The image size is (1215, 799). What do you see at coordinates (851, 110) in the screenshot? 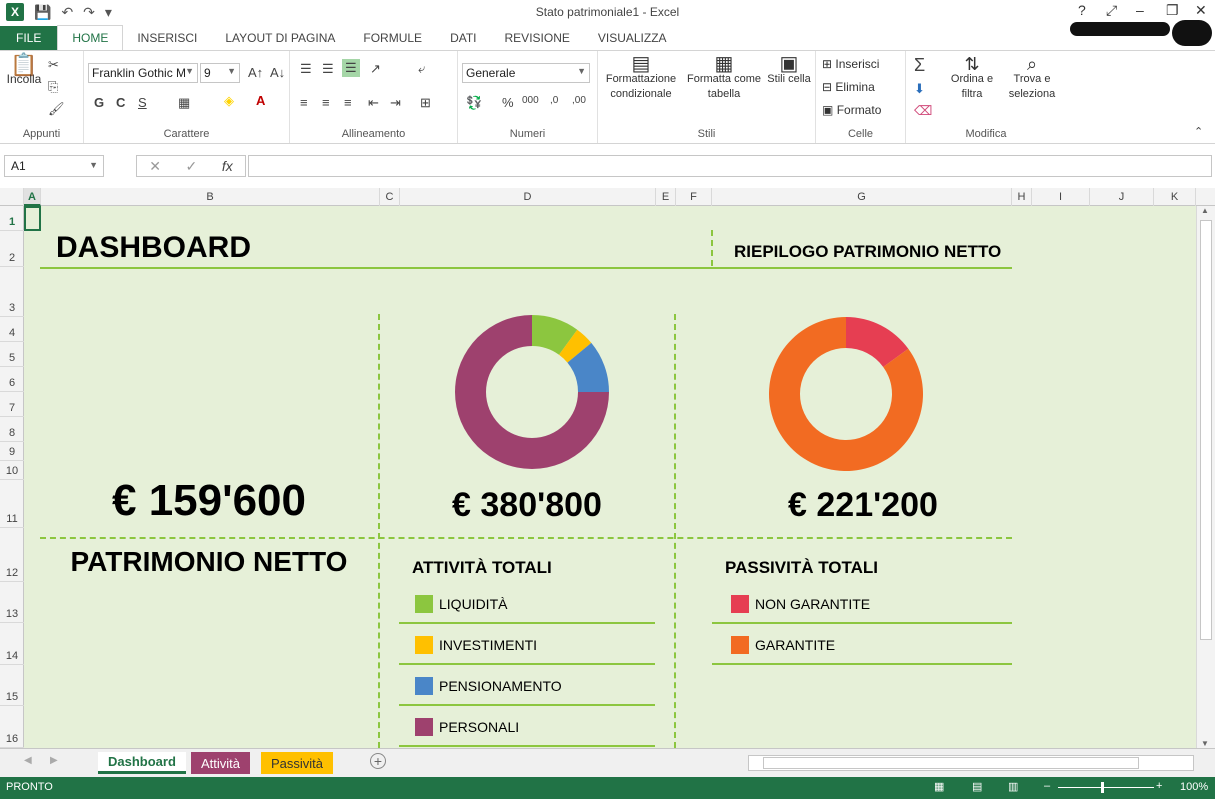
I see `format-cells-button: ▣ Formato` at bounding box center [851, 110].